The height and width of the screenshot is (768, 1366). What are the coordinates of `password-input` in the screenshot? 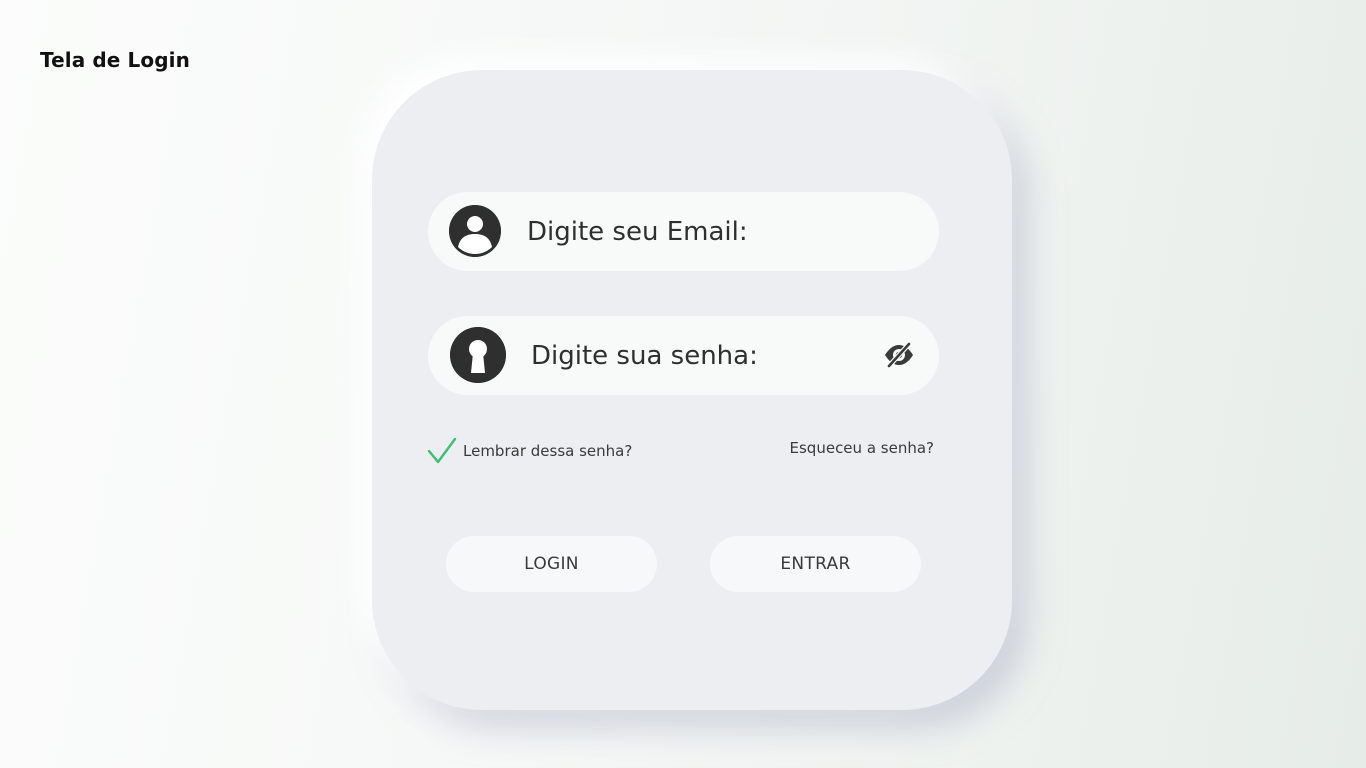 It's located at (696, 355).